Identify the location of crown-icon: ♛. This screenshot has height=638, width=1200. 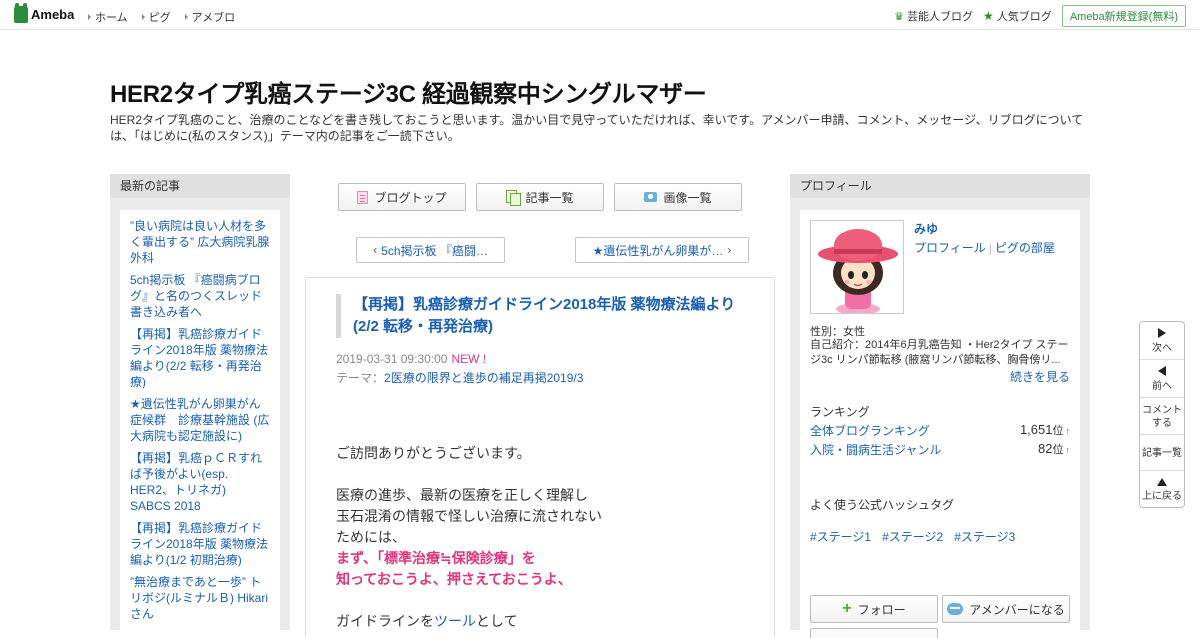
(899, 16).